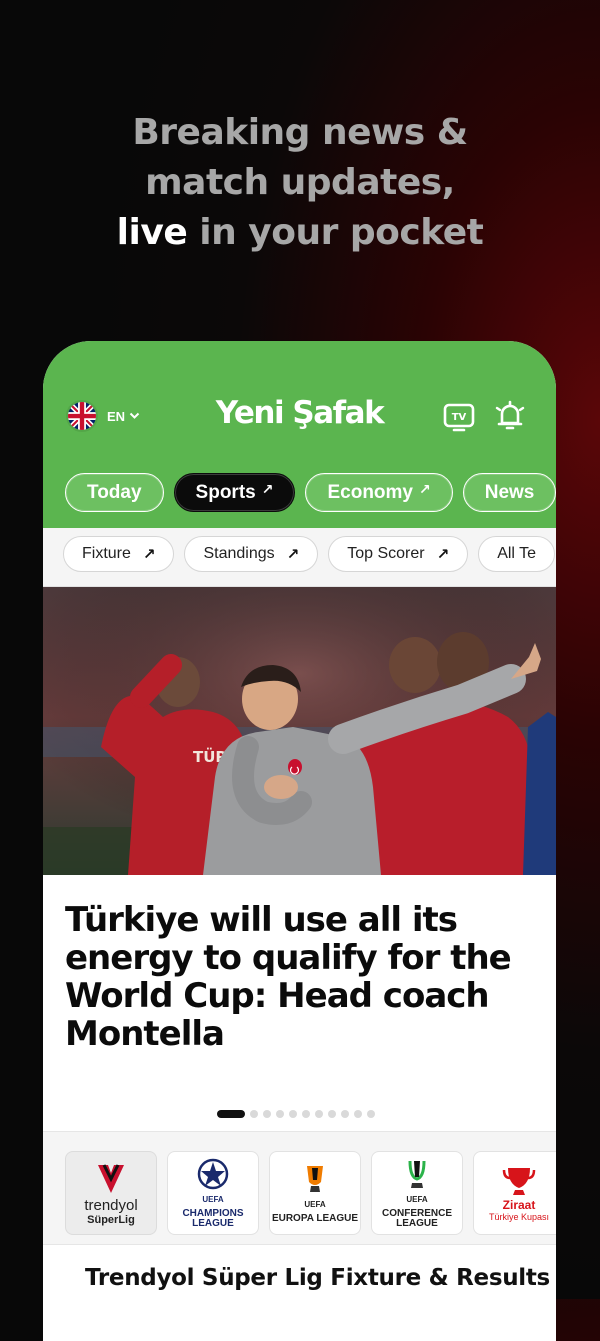 The width and height of the screenshot is (600, 1341). What do you see at coordinates (510, 416) in the screenshot?
I see `notification-bell-icon` at bounding box center [510, 416].